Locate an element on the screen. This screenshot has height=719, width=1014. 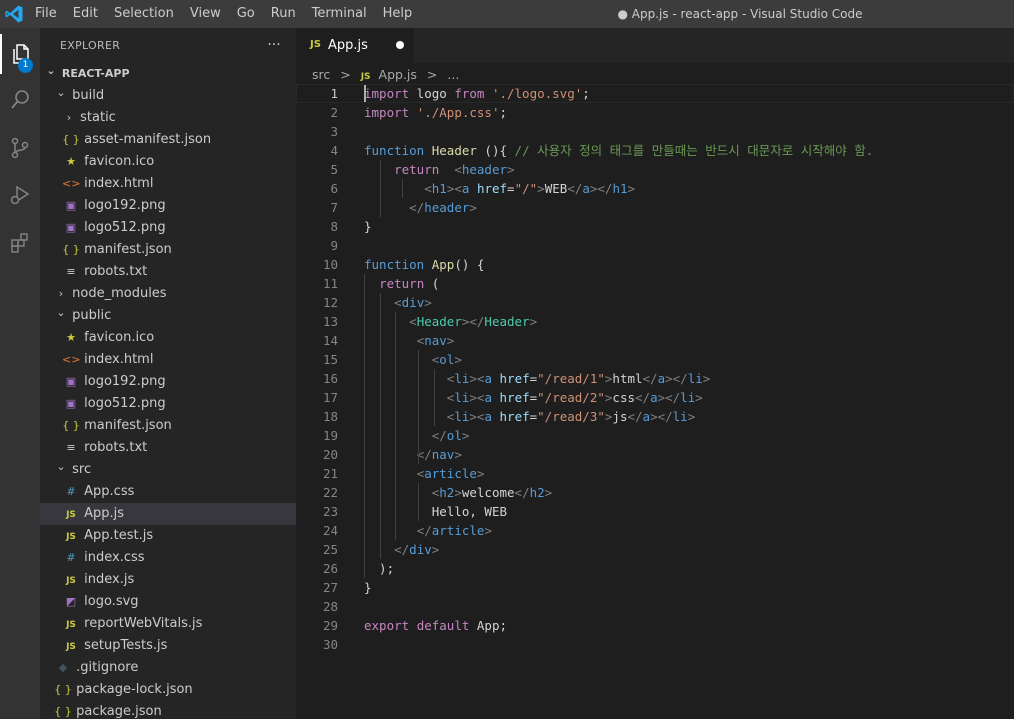
tree-item-label: package.json is located at coordinates (119, 711).